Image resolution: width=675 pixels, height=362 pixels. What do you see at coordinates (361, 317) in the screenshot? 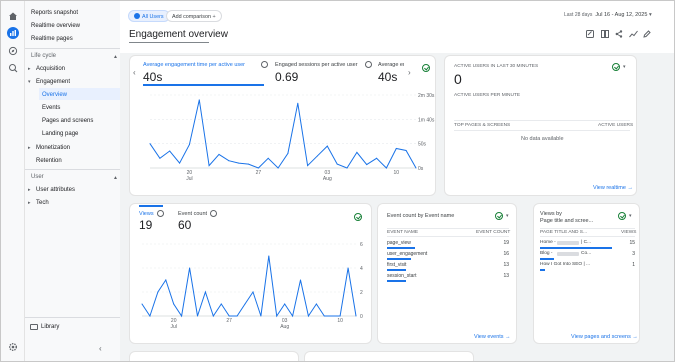
I see `y-tick-label: 0` at bounding box center [361, 317].